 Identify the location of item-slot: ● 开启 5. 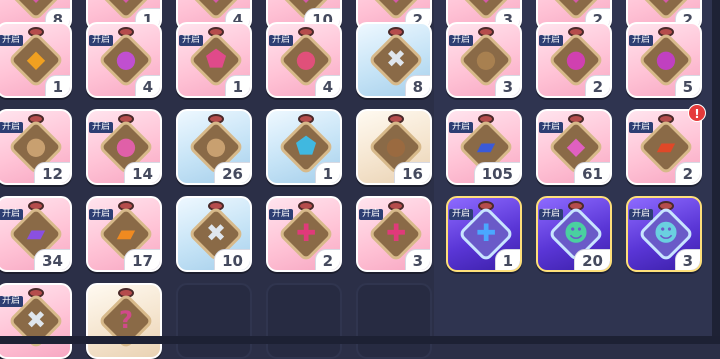
(664, 60).